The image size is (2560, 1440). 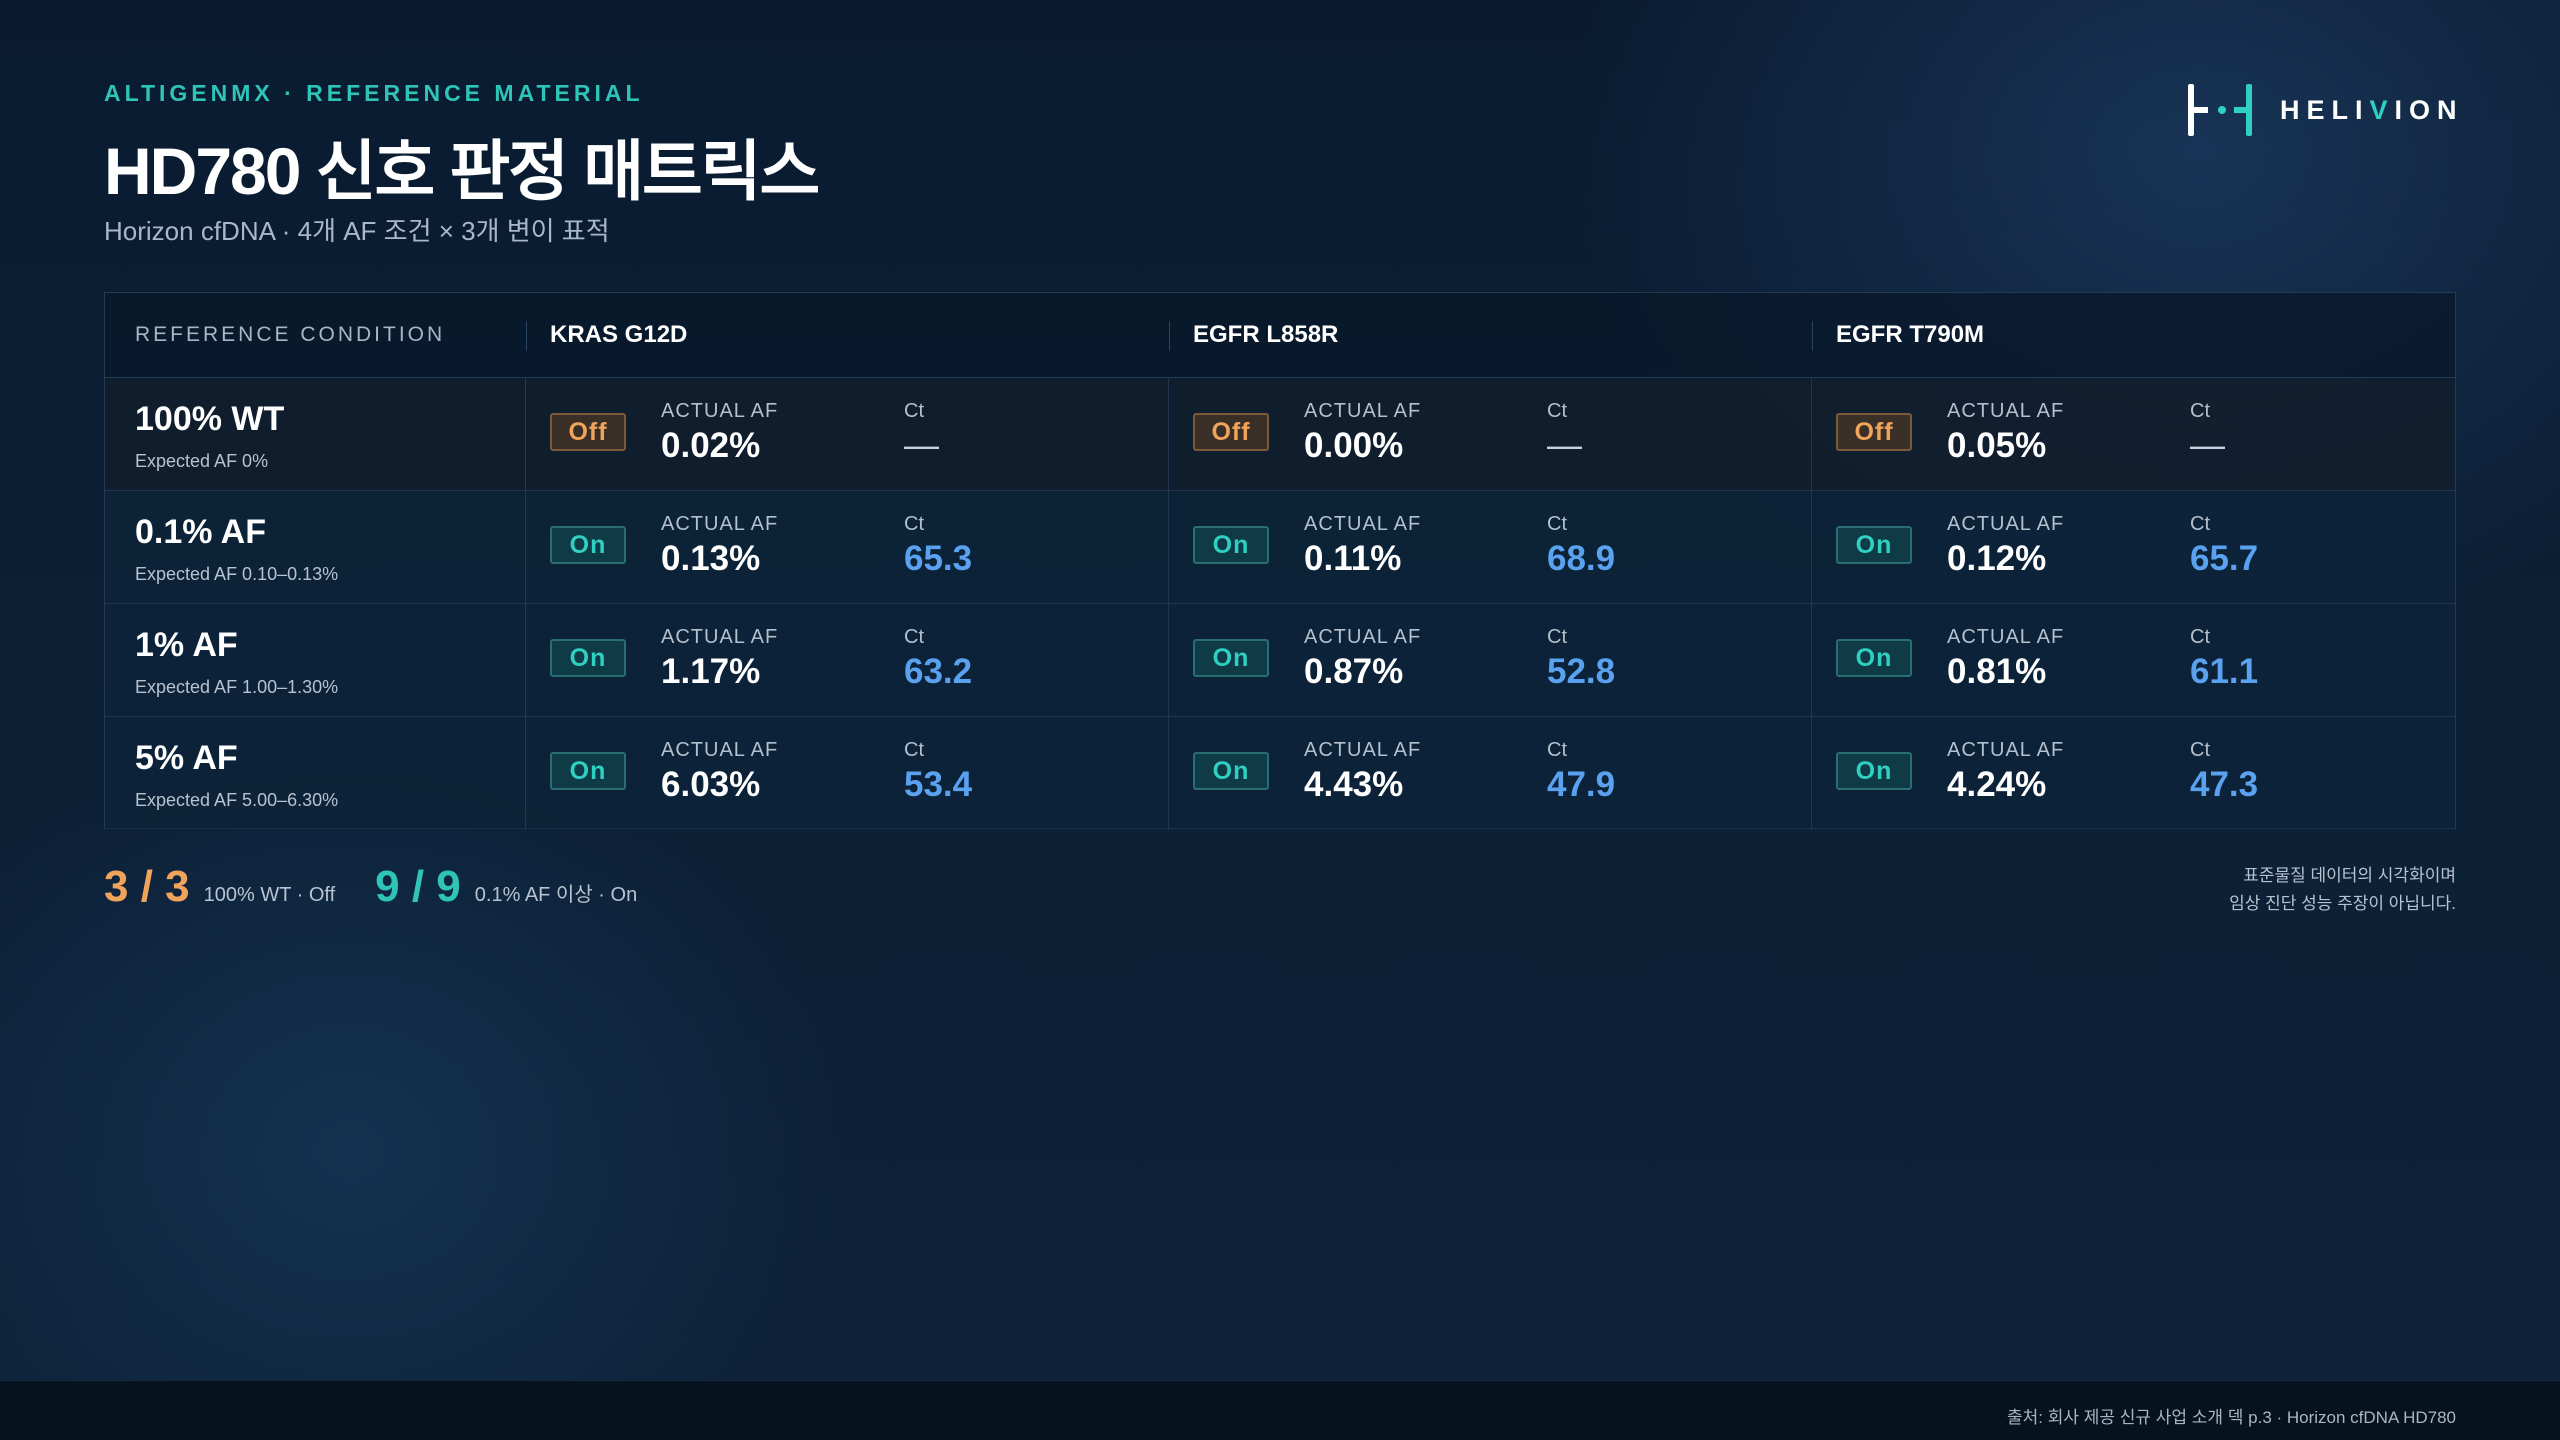 I want to click on result-cell-kras-g12d: Off ACTUAL AF 0.02% Ct —, so click(x=847, y=434).